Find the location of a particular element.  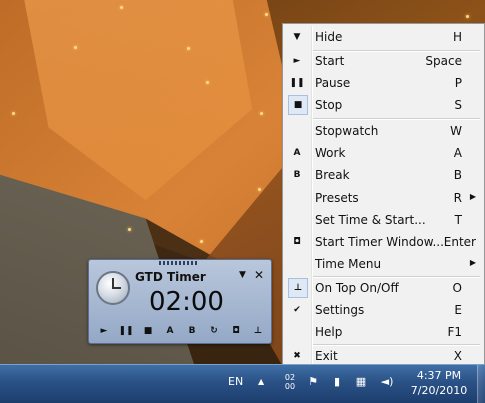

menu-item-shortcut: T is located at coordinates (458, 220).